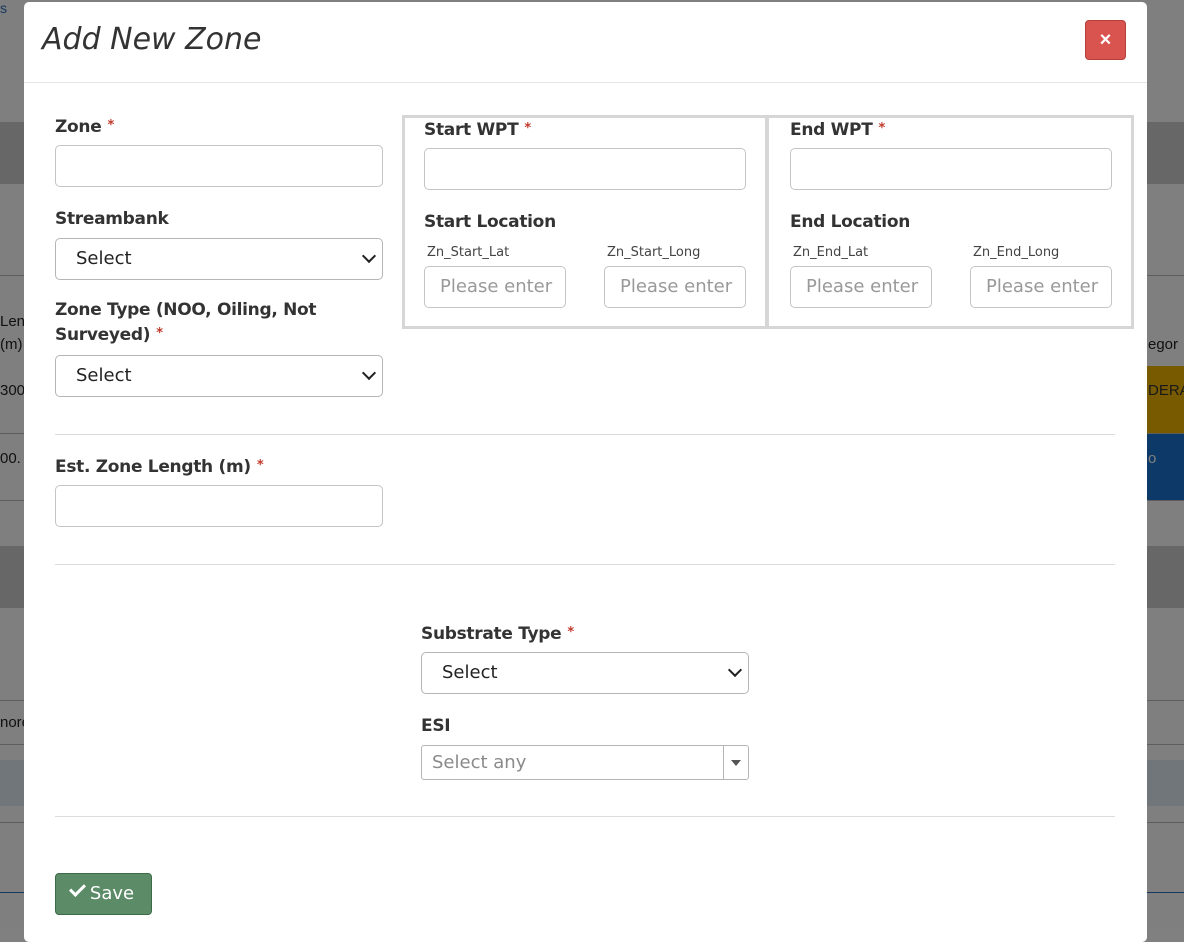 Image resolution: width=1184 pixels, height=942 pixels. I want to click on est-length-input, so click(219, 506).